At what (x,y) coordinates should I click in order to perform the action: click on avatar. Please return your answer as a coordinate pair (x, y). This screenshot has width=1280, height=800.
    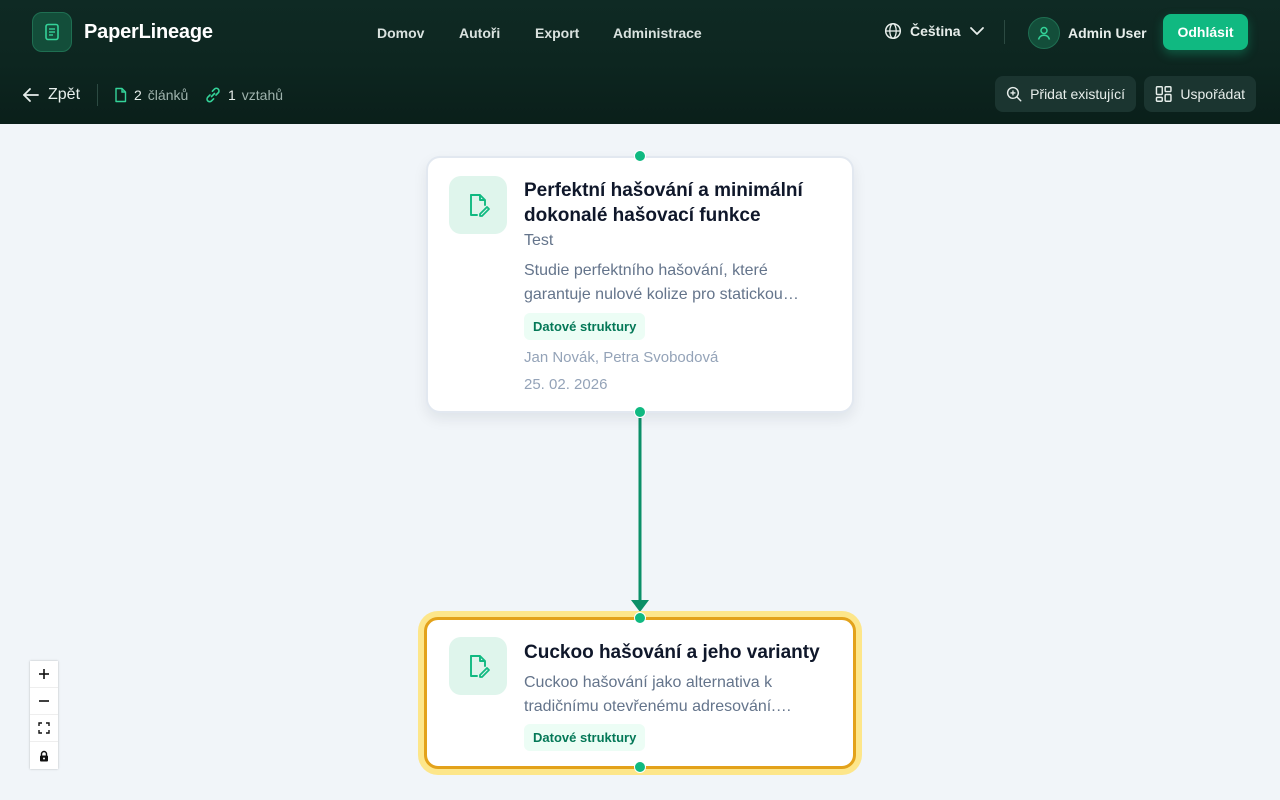
    Looking at the image, I should click on (1044, 33).